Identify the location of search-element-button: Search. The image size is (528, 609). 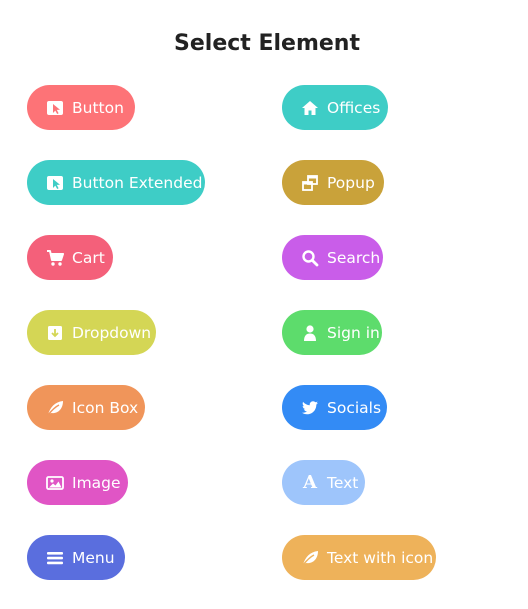
(332, 257).